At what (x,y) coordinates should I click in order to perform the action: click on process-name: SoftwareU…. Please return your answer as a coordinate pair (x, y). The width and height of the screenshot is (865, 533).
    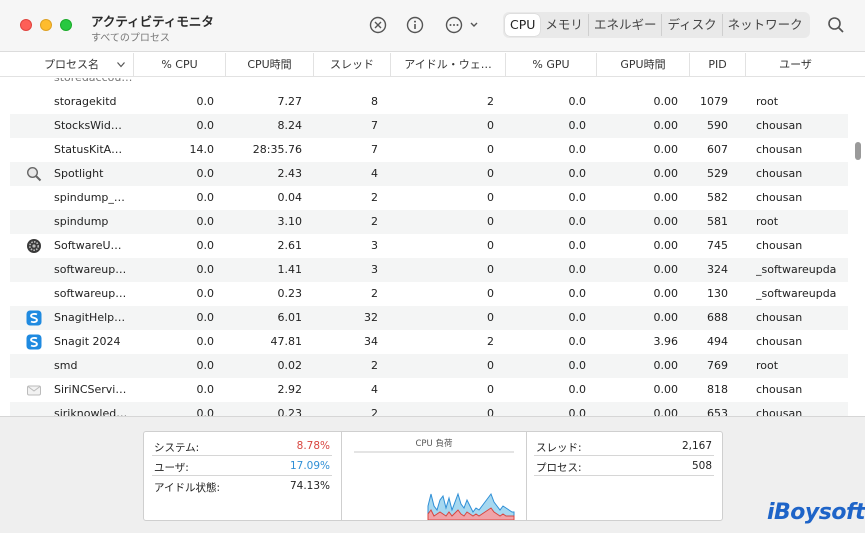
    Looking at the image, I should click on (88, 245).